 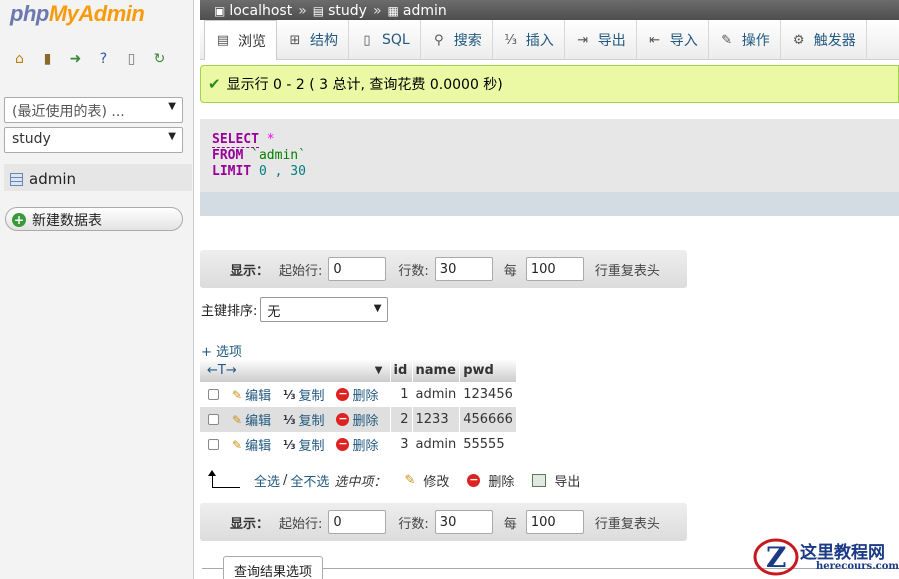 I want to click on tab-browse: ▤ 浏览, so click(x=240, y=40).